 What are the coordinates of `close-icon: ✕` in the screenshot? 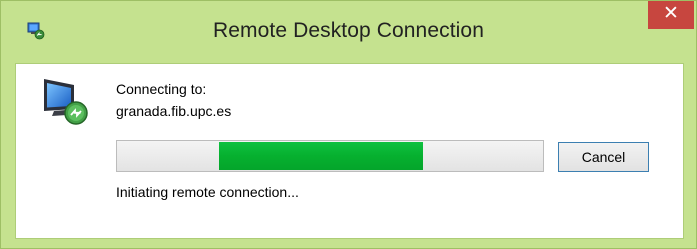 It's located at (671, 13).